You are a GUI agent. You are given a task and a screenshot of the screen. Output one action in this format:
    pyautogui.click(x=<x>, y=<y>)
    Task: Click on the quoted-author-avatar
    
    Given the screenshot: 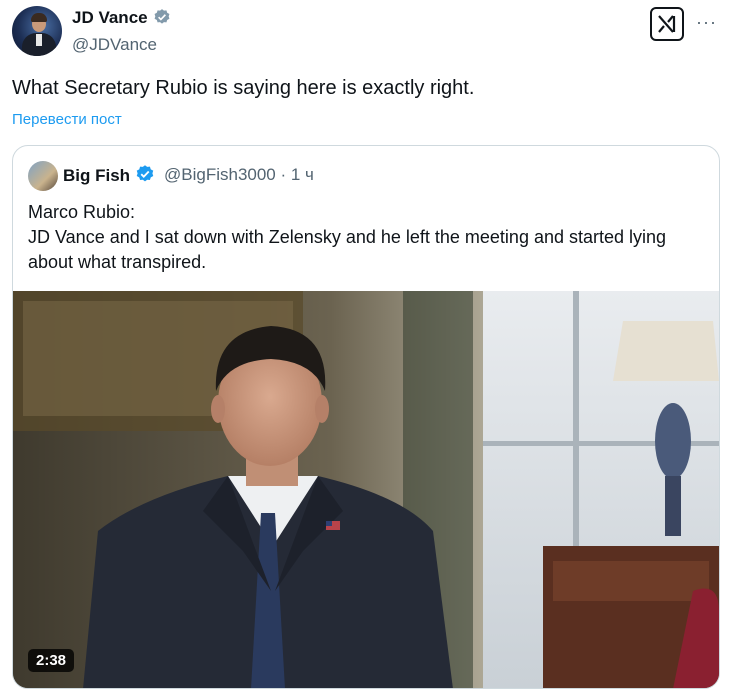 What is the action you would take?
    pyautogui.click(x=43, y=176)
    